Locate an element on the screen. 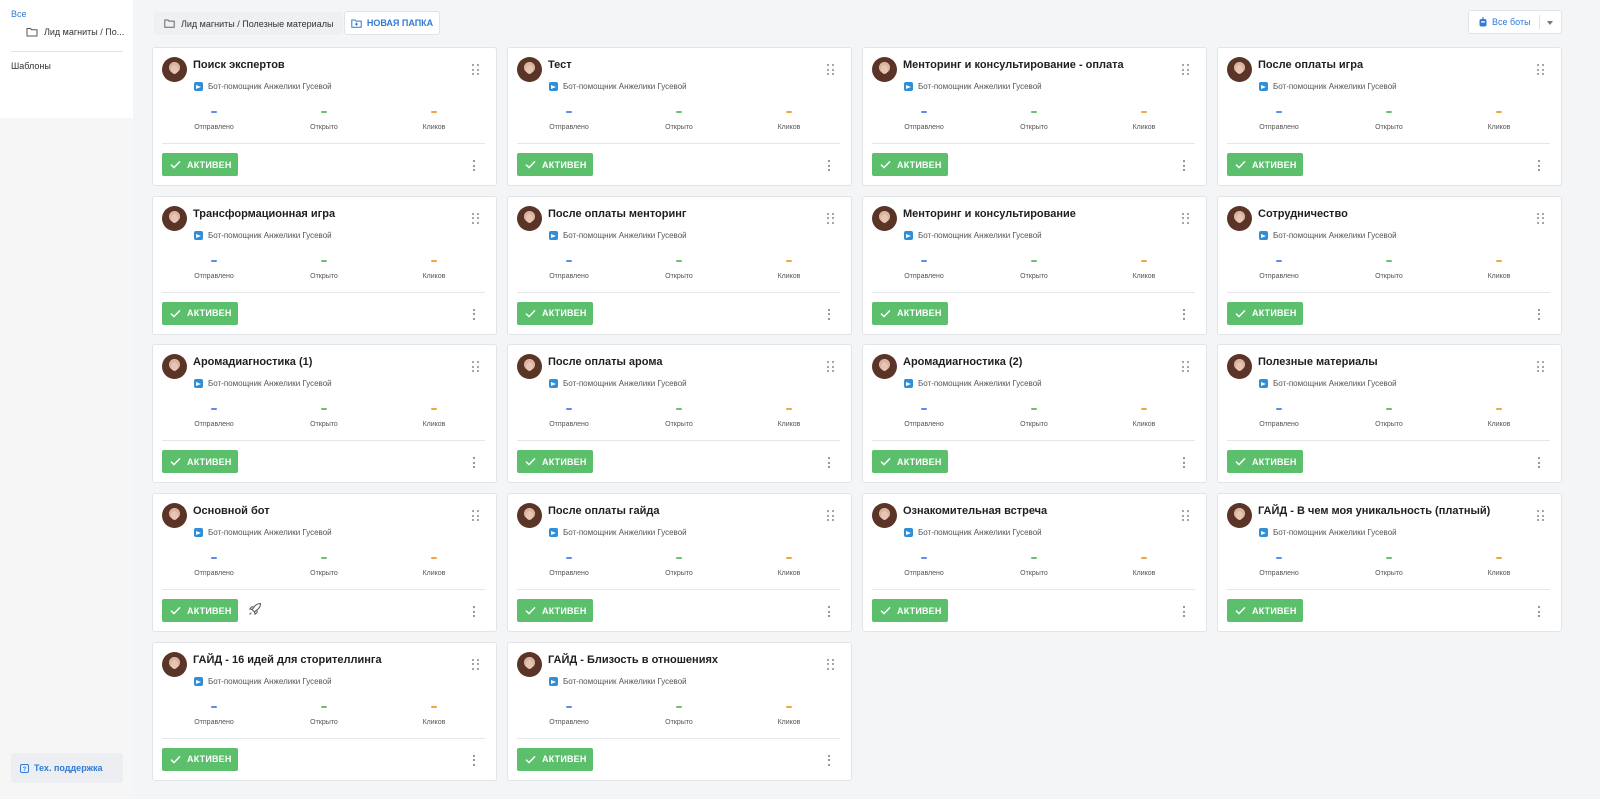  bots-filter-select: Все боты is located at coordinates (1515, 22).